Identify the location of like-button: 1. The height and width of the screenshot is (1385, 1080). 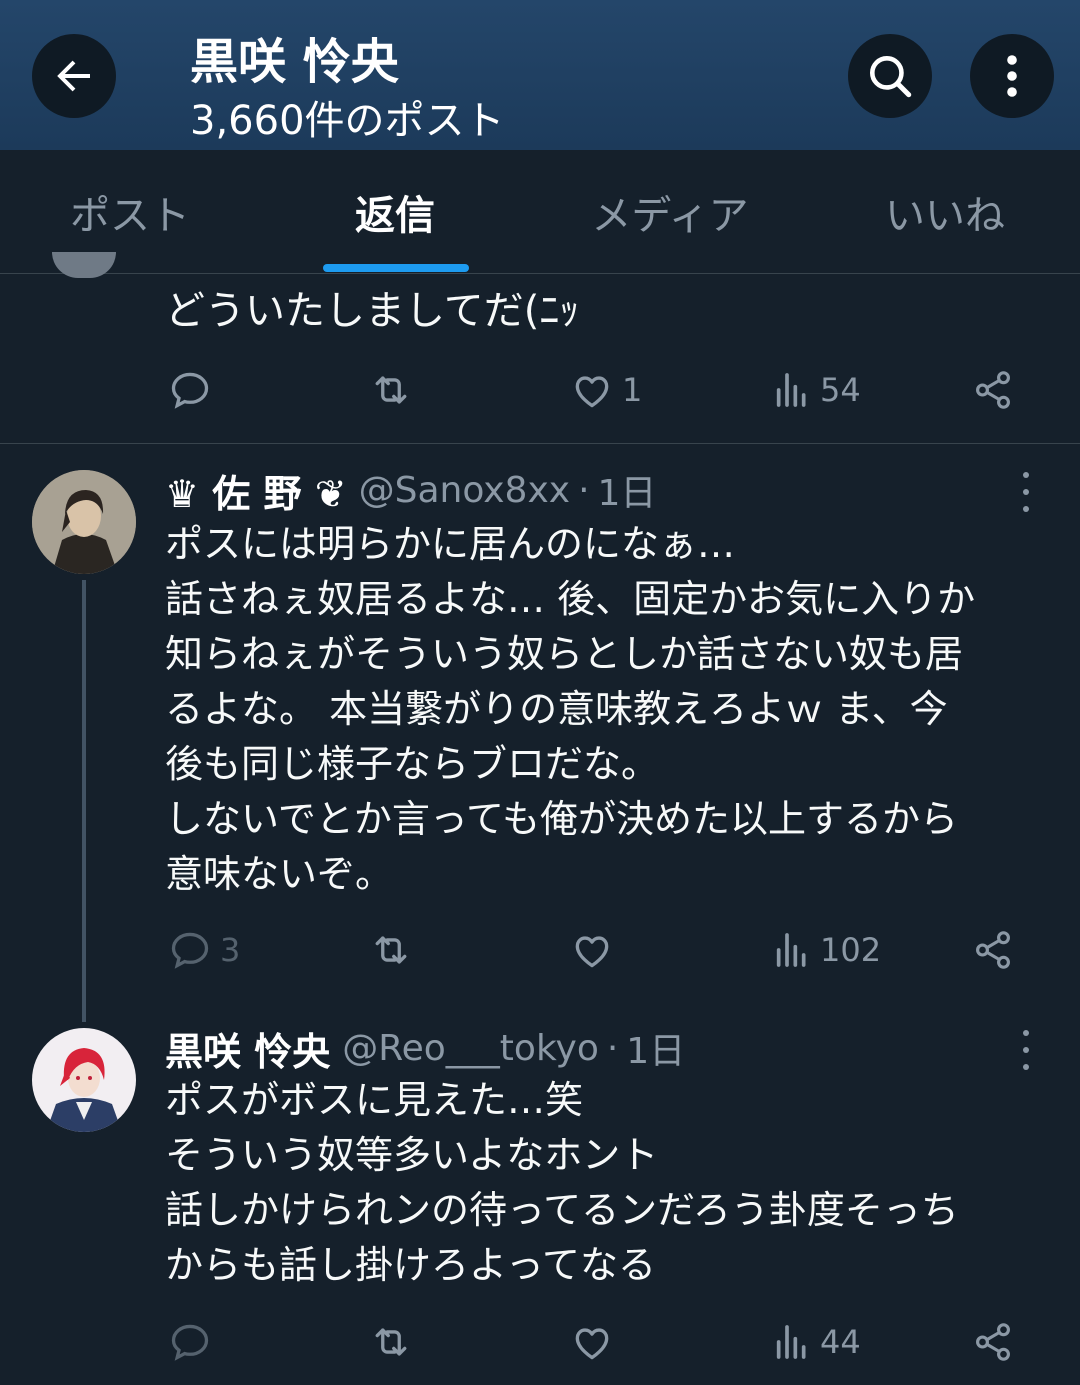
(606, 390).